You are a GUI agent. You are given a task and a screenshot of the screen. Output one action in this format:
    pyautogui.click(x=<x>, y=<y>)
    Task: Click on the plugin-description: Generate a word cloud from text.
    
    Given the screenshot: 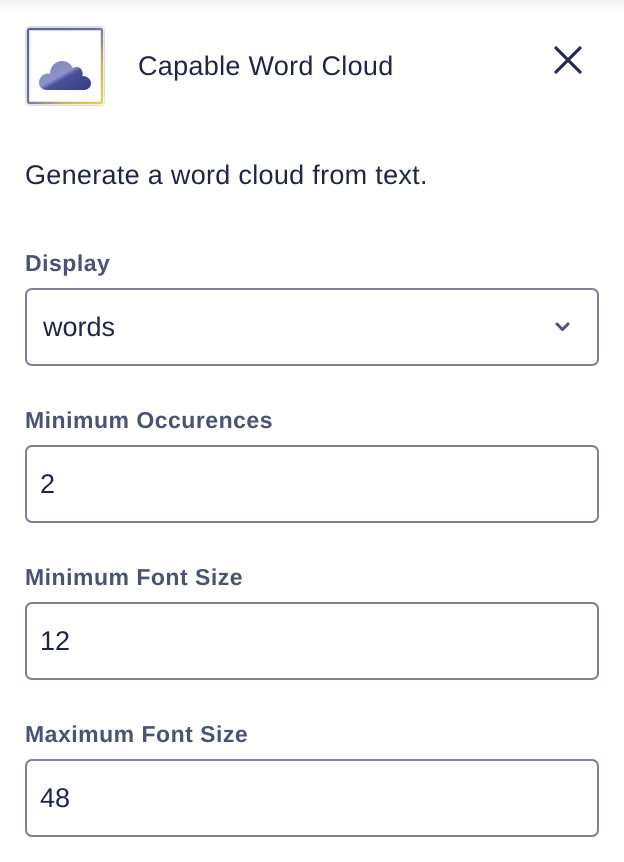 What is the action you would take?
    pyautogui.click(x=227, y=175)
    